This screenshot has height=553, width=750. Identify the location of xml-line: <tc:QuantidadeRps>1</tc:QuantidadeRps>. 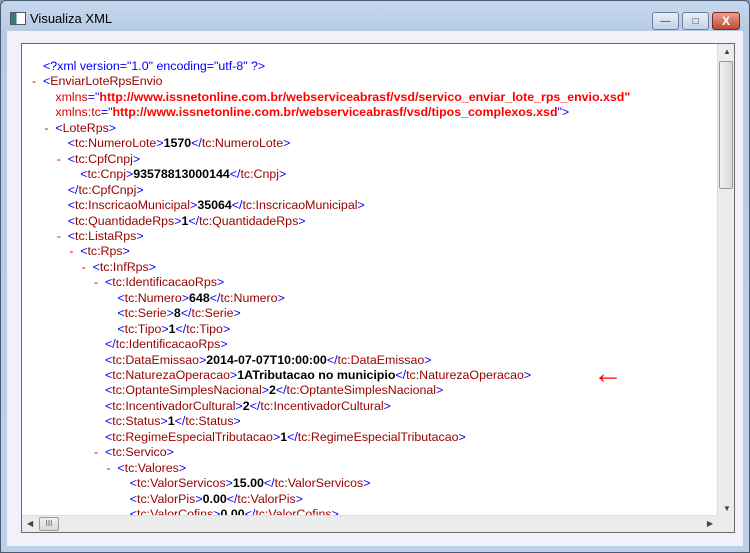
(187, 221).